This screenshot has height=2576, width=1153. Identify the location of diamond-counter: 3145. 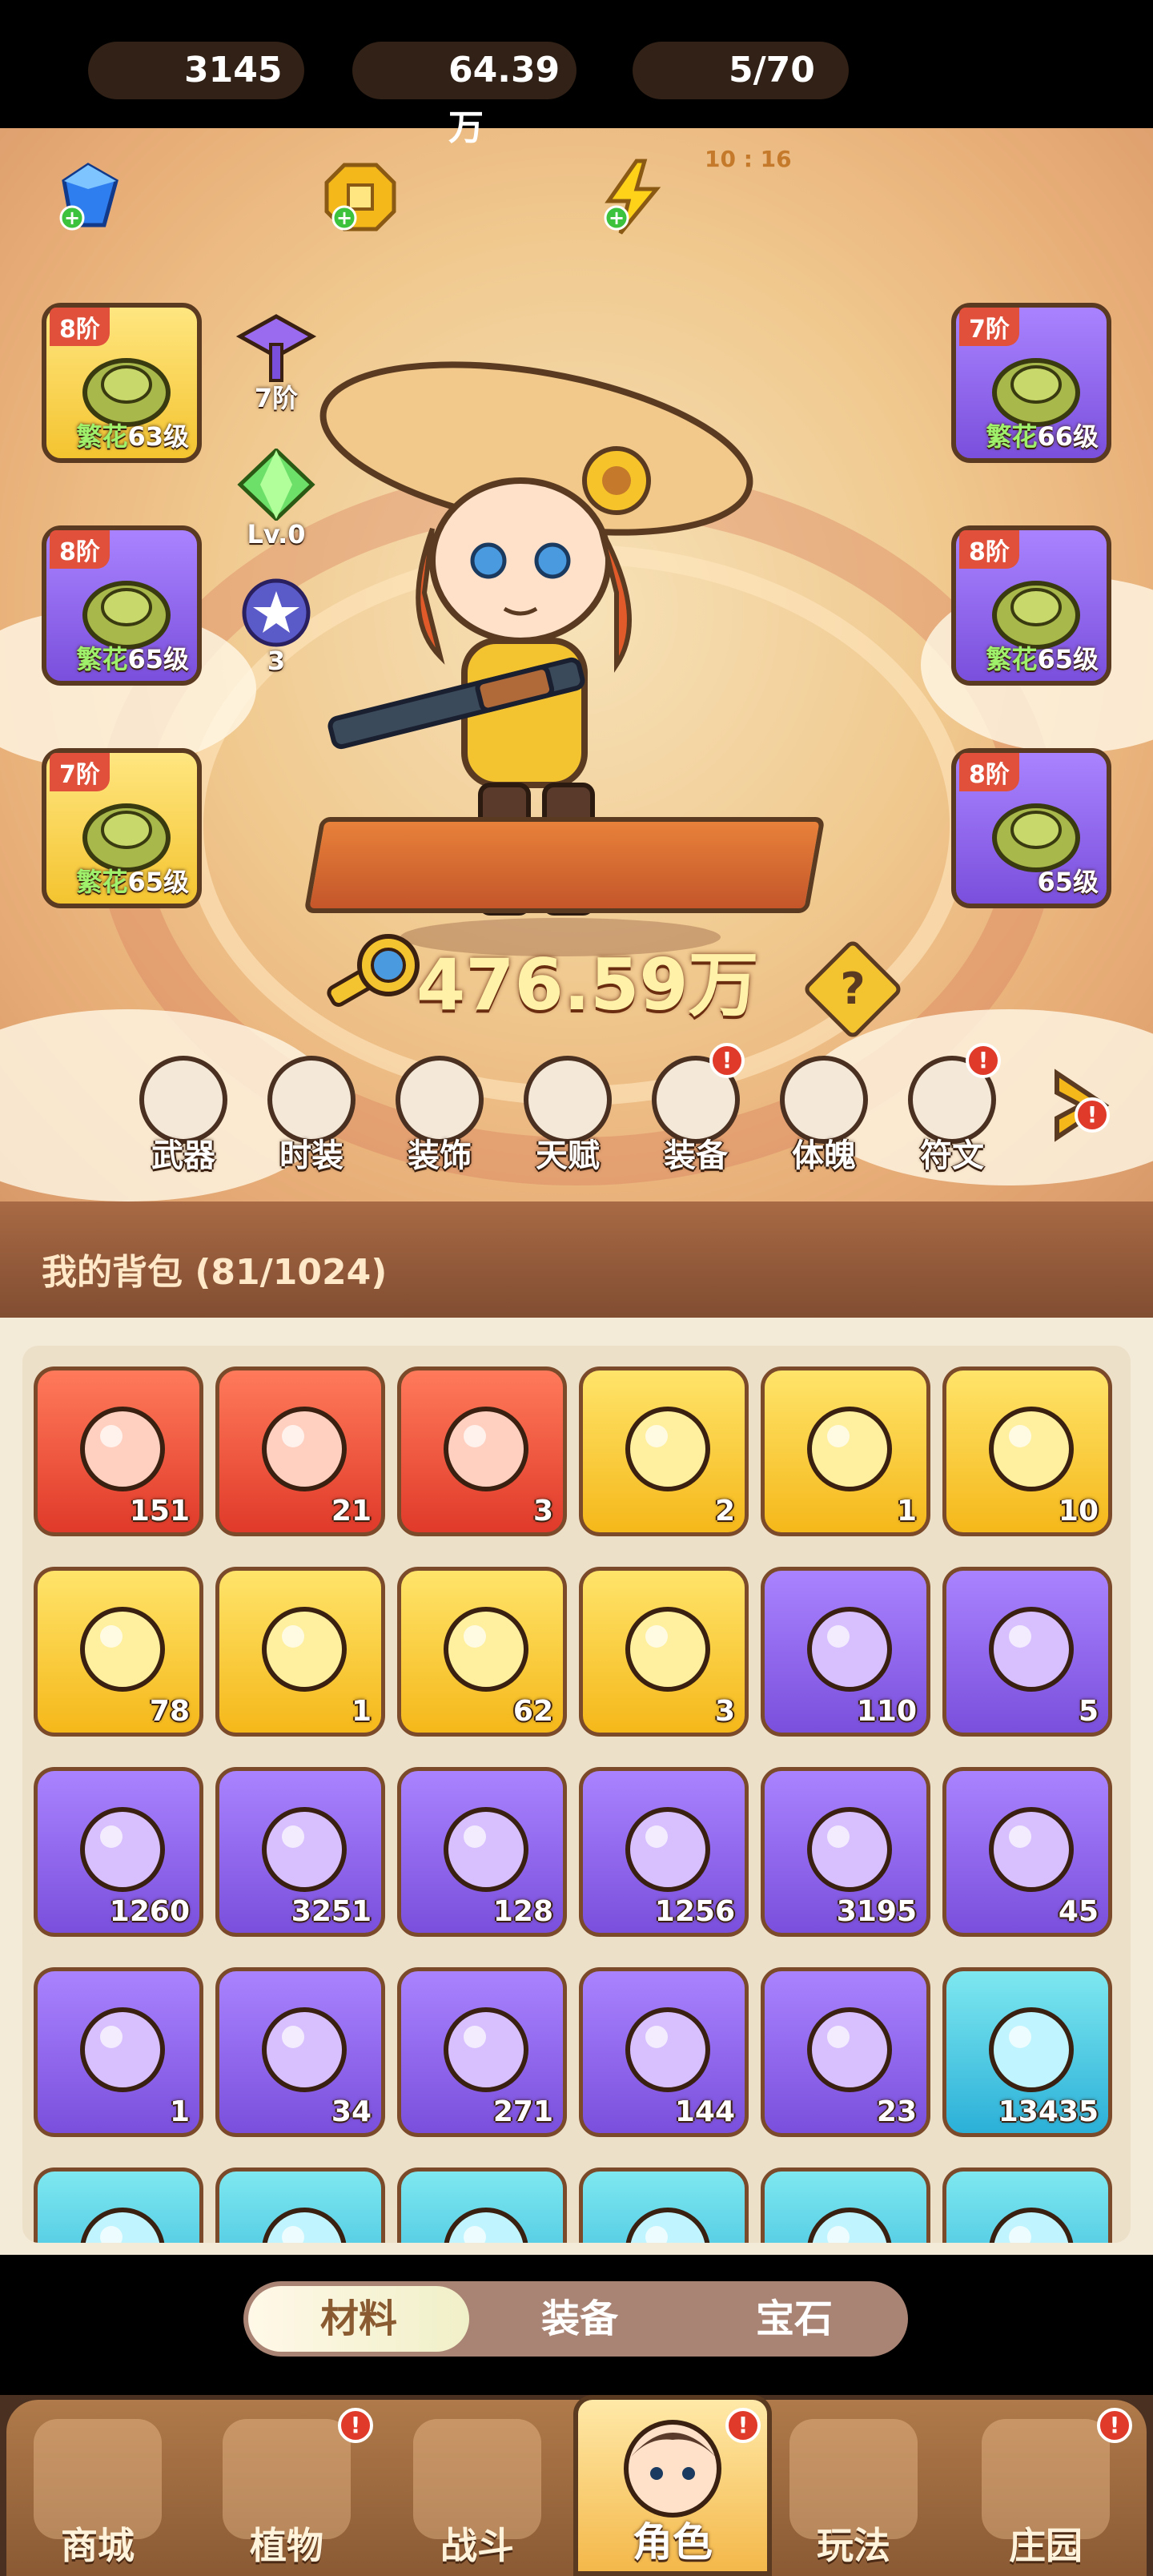
(196, 70).